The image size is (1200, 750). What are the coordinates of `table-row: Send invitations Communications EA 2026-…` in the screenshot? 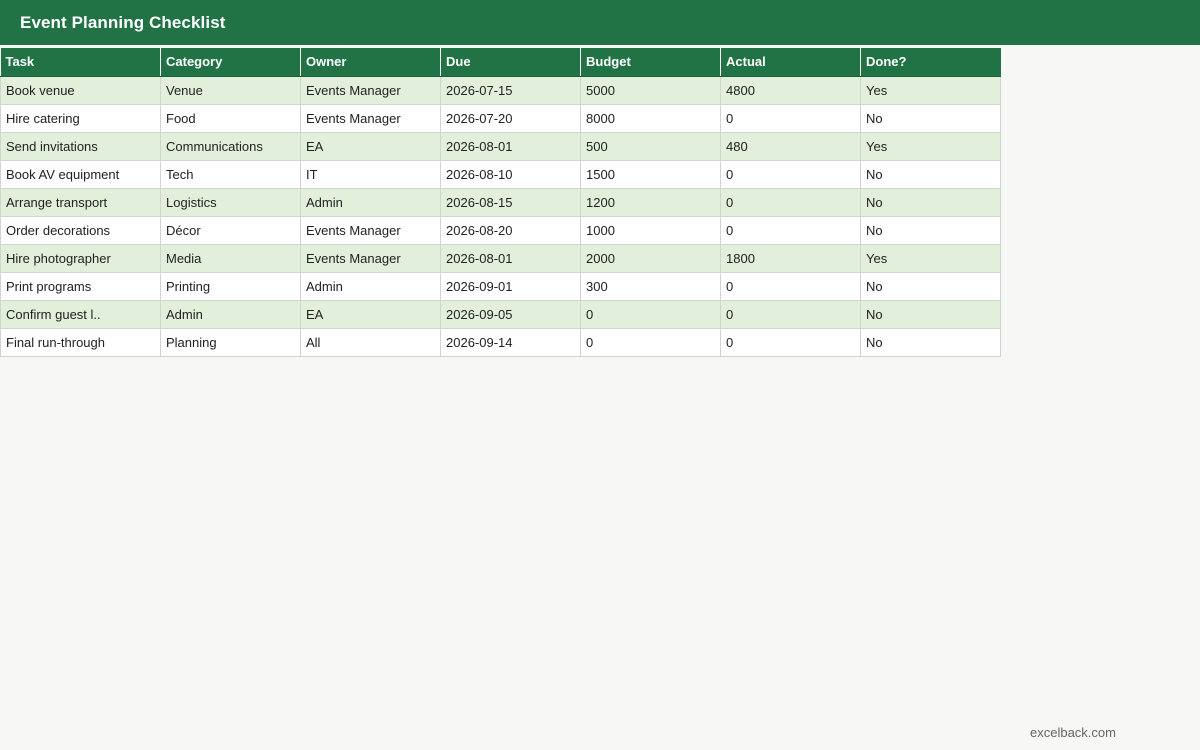 It's located at (500, 146).